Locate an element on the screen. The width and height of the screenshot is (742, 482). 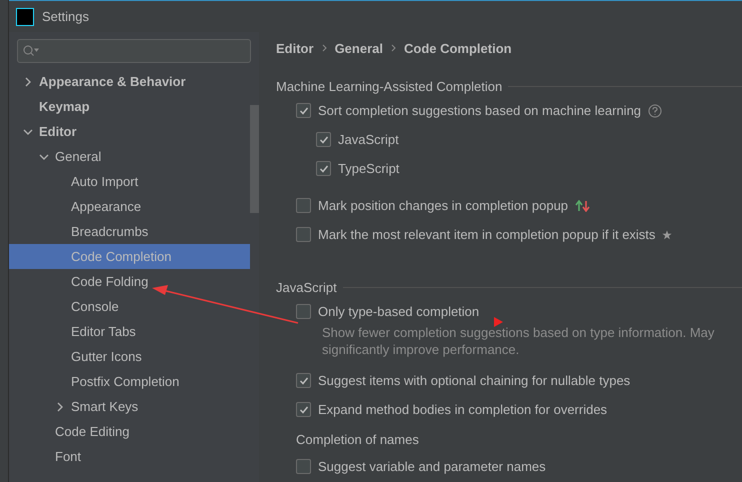
tree-item: Code Editing is located at coordinates (129, 431).